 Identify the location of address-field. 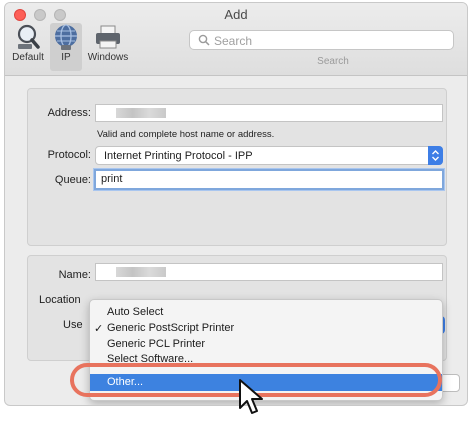
(269, 113).